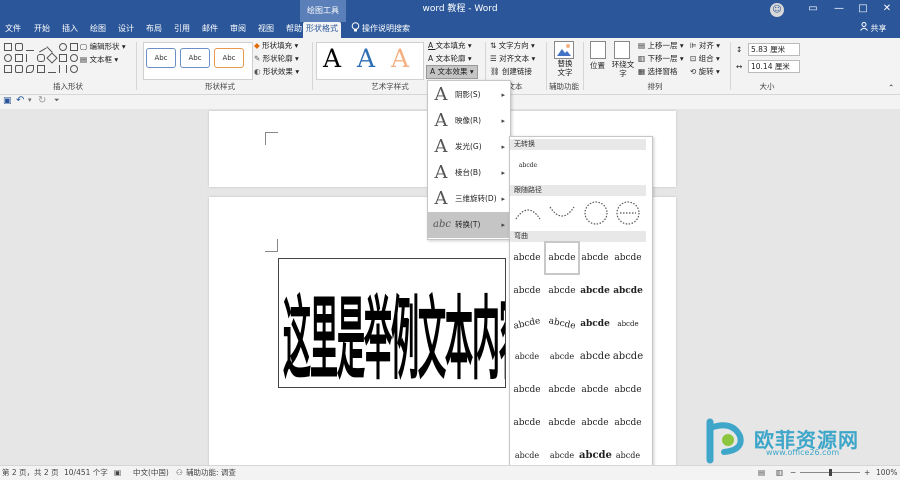 The height and width of the screenshot is (480, 900). I want to click on warp-double-wave-2: abcde, so click(628, 390).